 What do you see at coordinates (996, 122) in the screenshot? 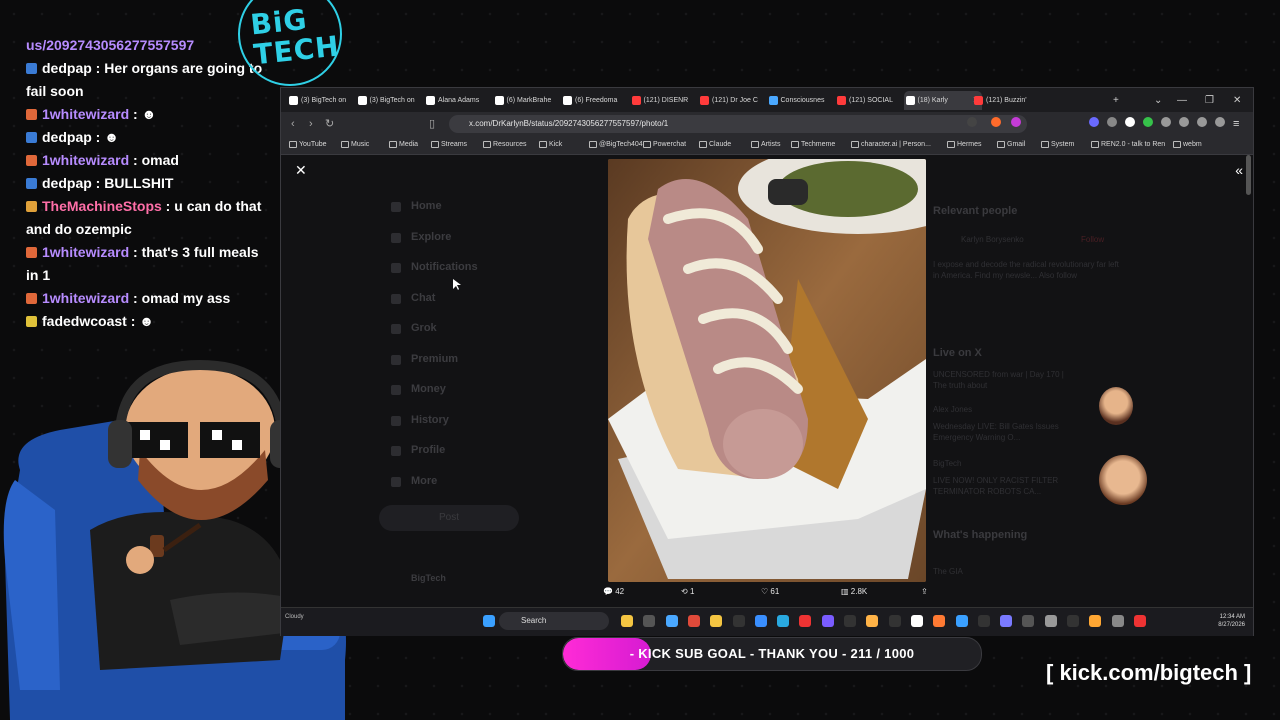
I see `brave-shield-icon` at bounding box center [996, 122].